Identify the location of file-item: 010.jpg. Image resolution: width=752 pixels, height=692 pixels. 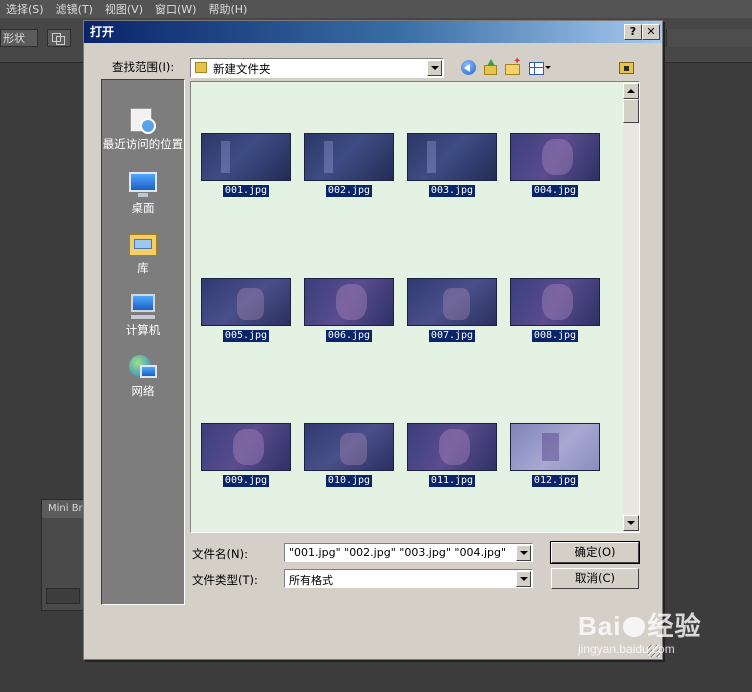
(349, 455).